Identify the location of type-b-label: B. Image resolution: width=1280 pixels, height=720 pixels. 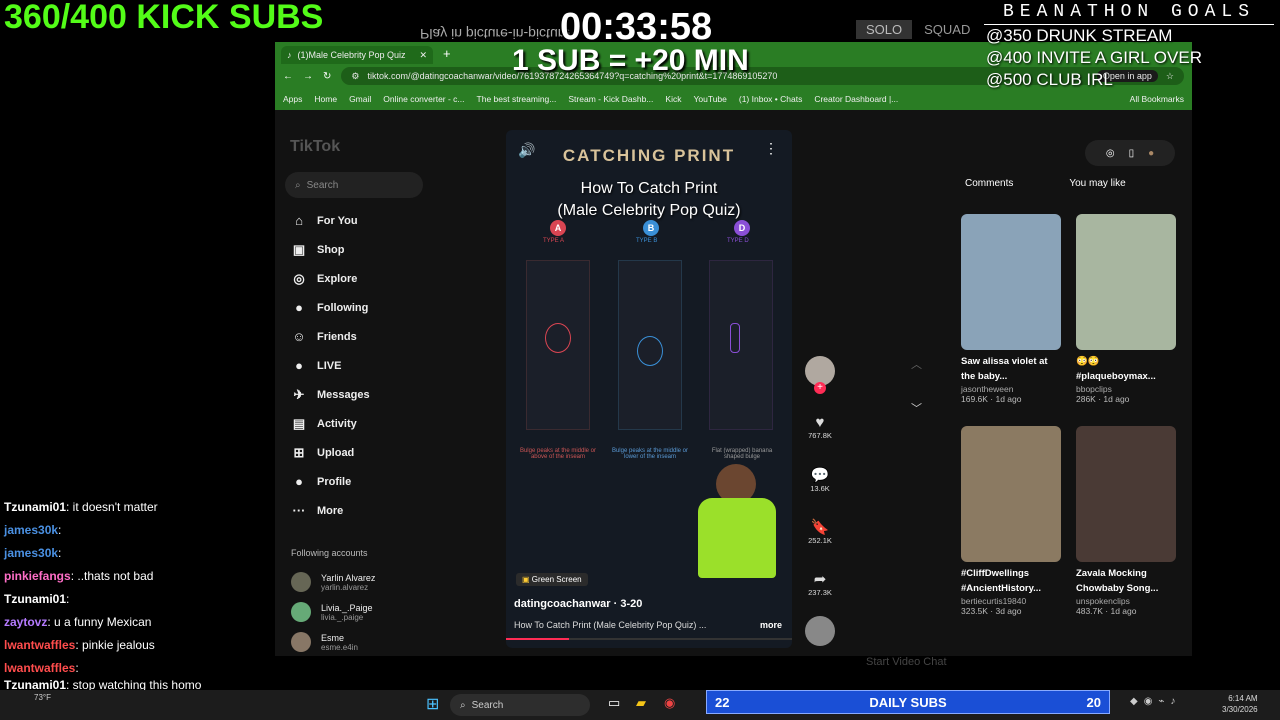
(651, 228).